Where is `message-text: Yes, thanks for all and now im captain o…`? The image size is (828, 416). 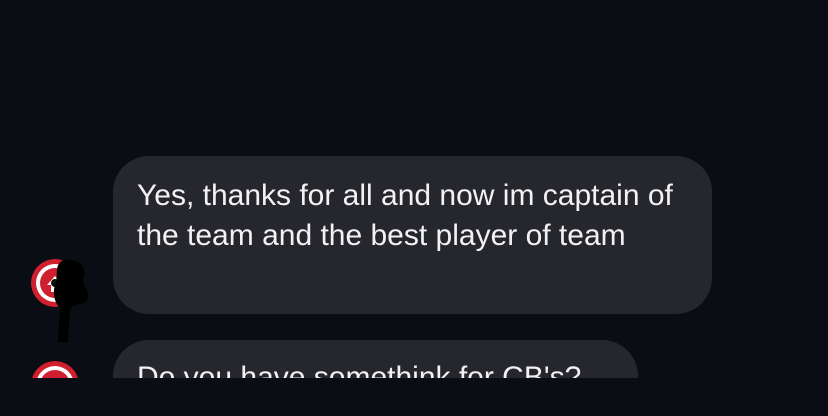
message-text: Yes, thanks for all and now im captain o… is located at coordinates (405, 215).